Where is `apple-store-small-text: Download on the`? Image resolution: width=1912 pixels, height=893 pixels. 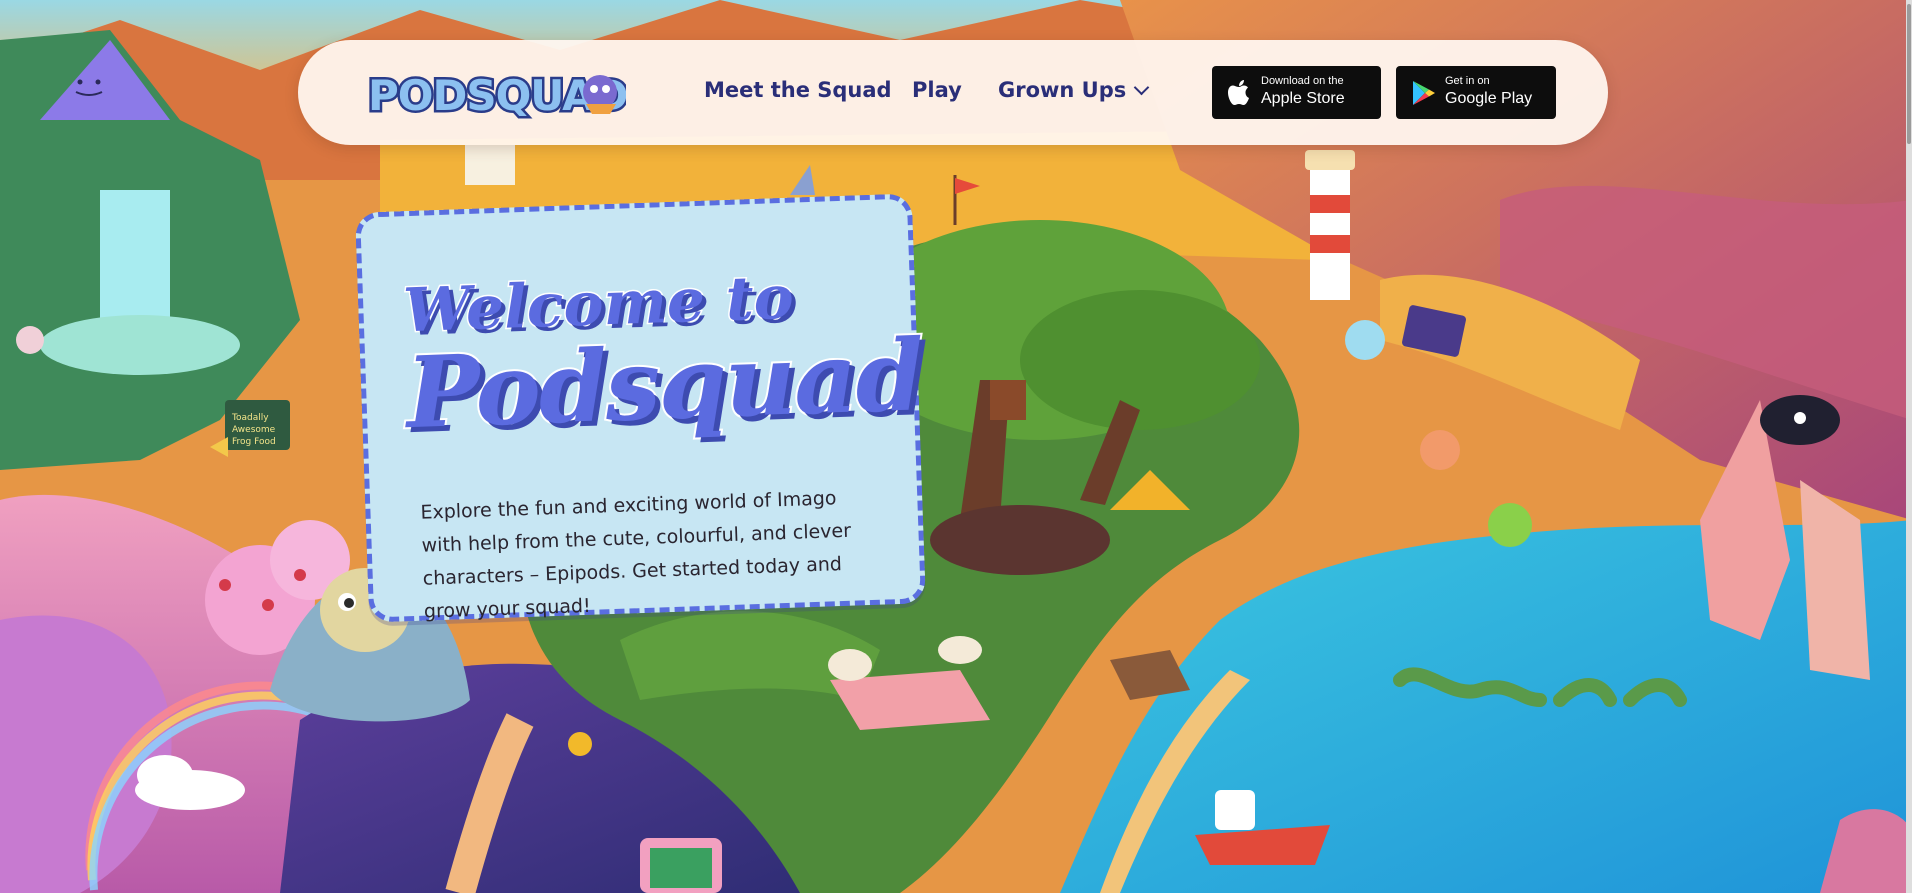 apple-store-small-text: Download on the is located at coordinates (1302, 81).